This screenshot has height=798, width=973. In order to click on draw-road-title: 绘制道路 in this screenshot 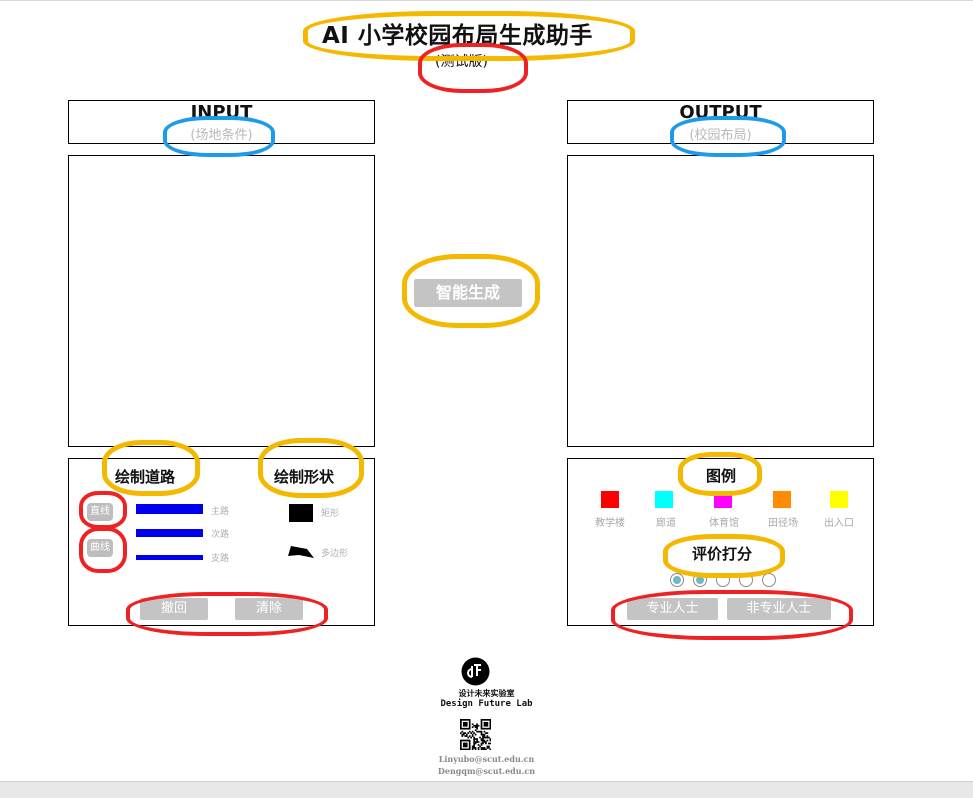, I will do `click(145, 477)`.